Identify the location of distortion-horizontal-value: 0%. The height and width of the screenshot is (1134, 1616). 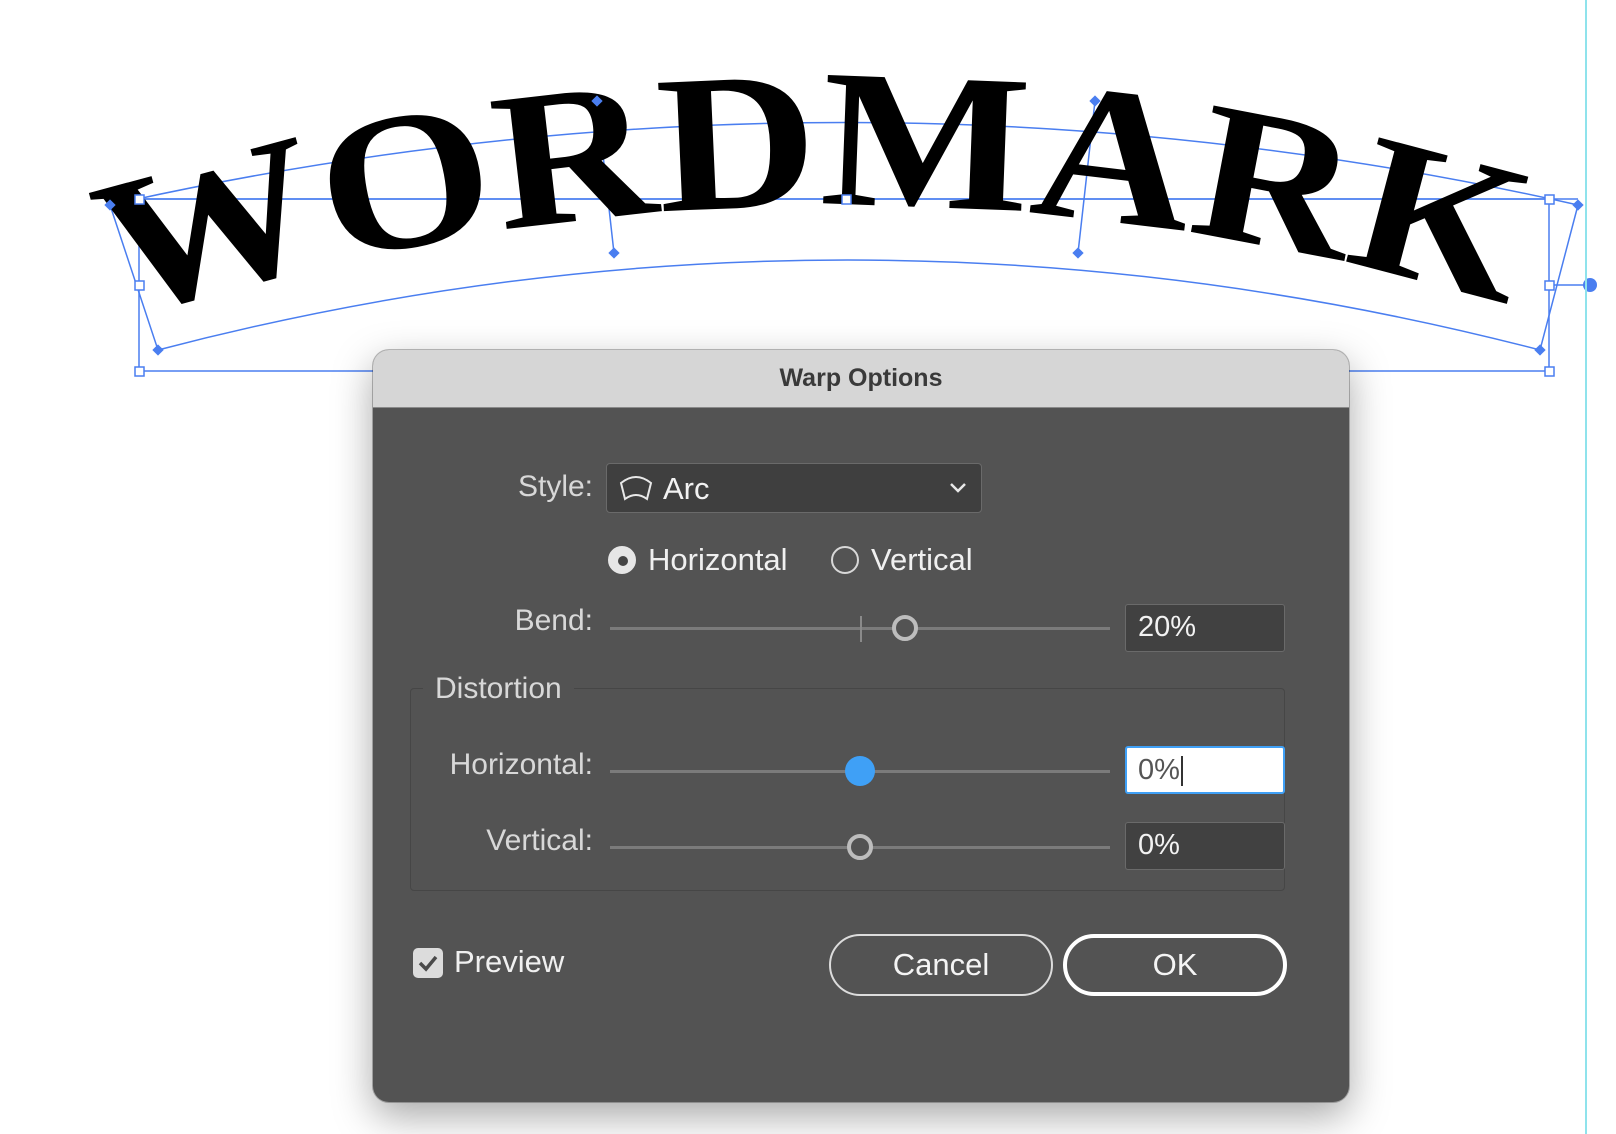
(1159, 770).